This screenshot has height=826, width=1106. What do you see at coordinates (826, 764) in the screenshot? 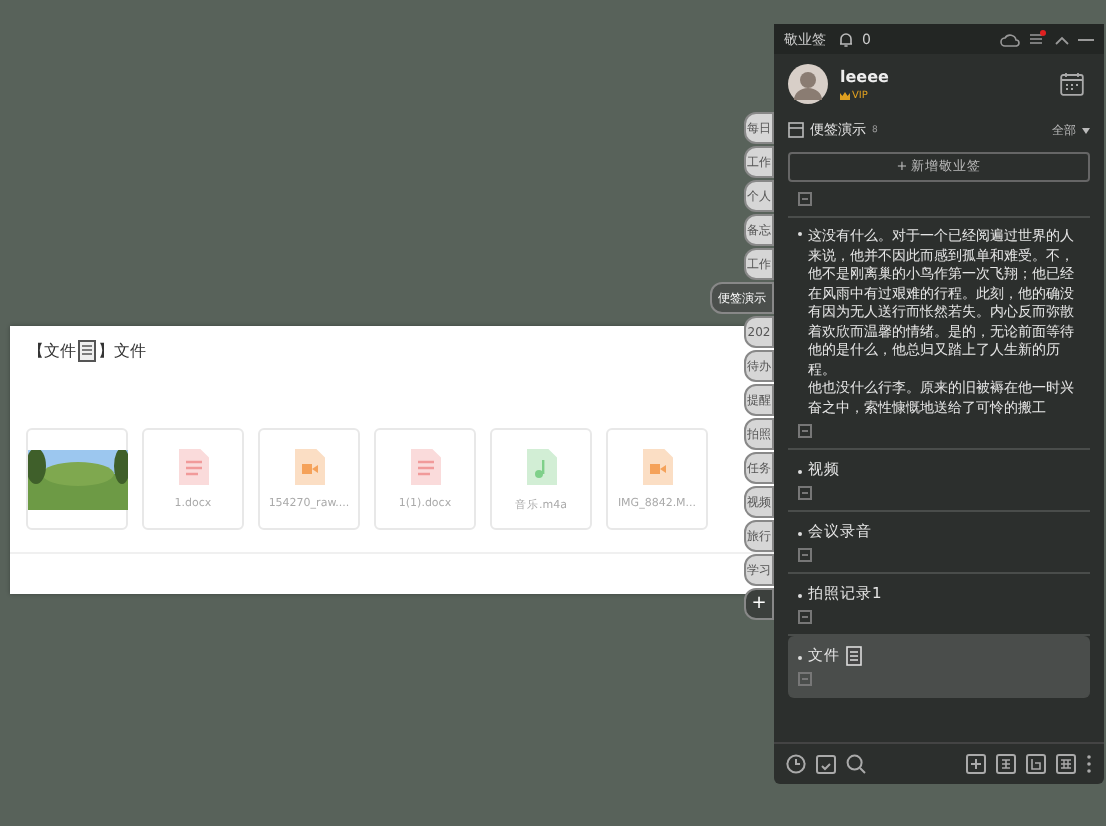
I see `calendar-check-icon` at bounding box center [826, 764].